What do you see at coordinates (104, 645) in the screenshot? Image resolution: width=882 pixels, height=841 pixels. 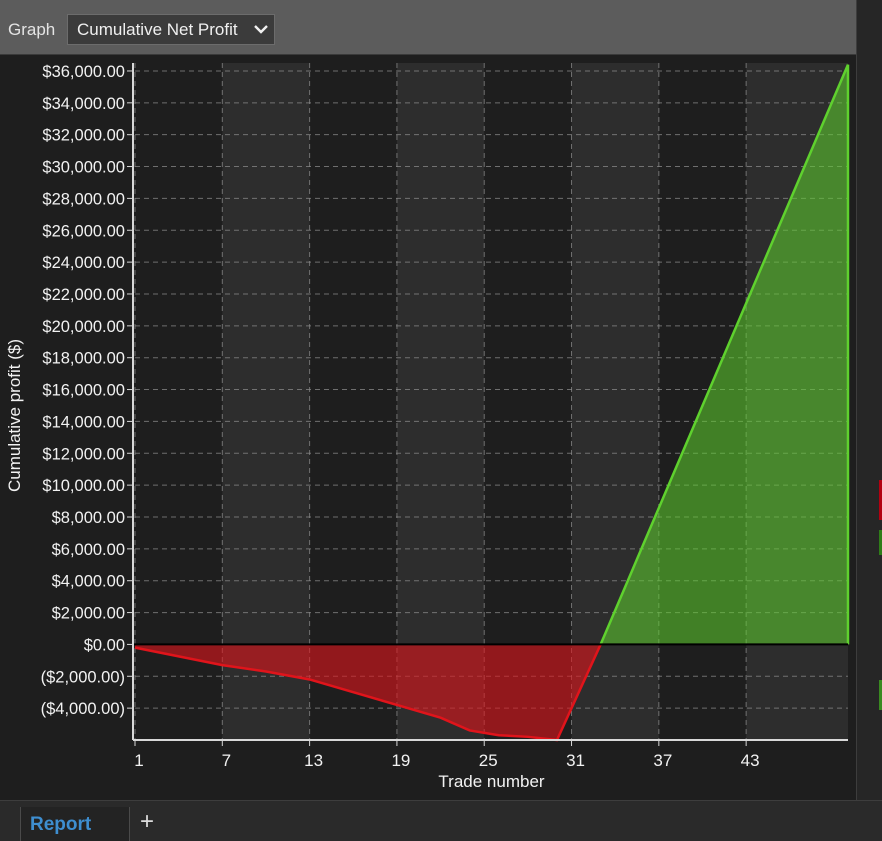 I see `y-tick-label: $0.00` at bounding box center [104, 645].